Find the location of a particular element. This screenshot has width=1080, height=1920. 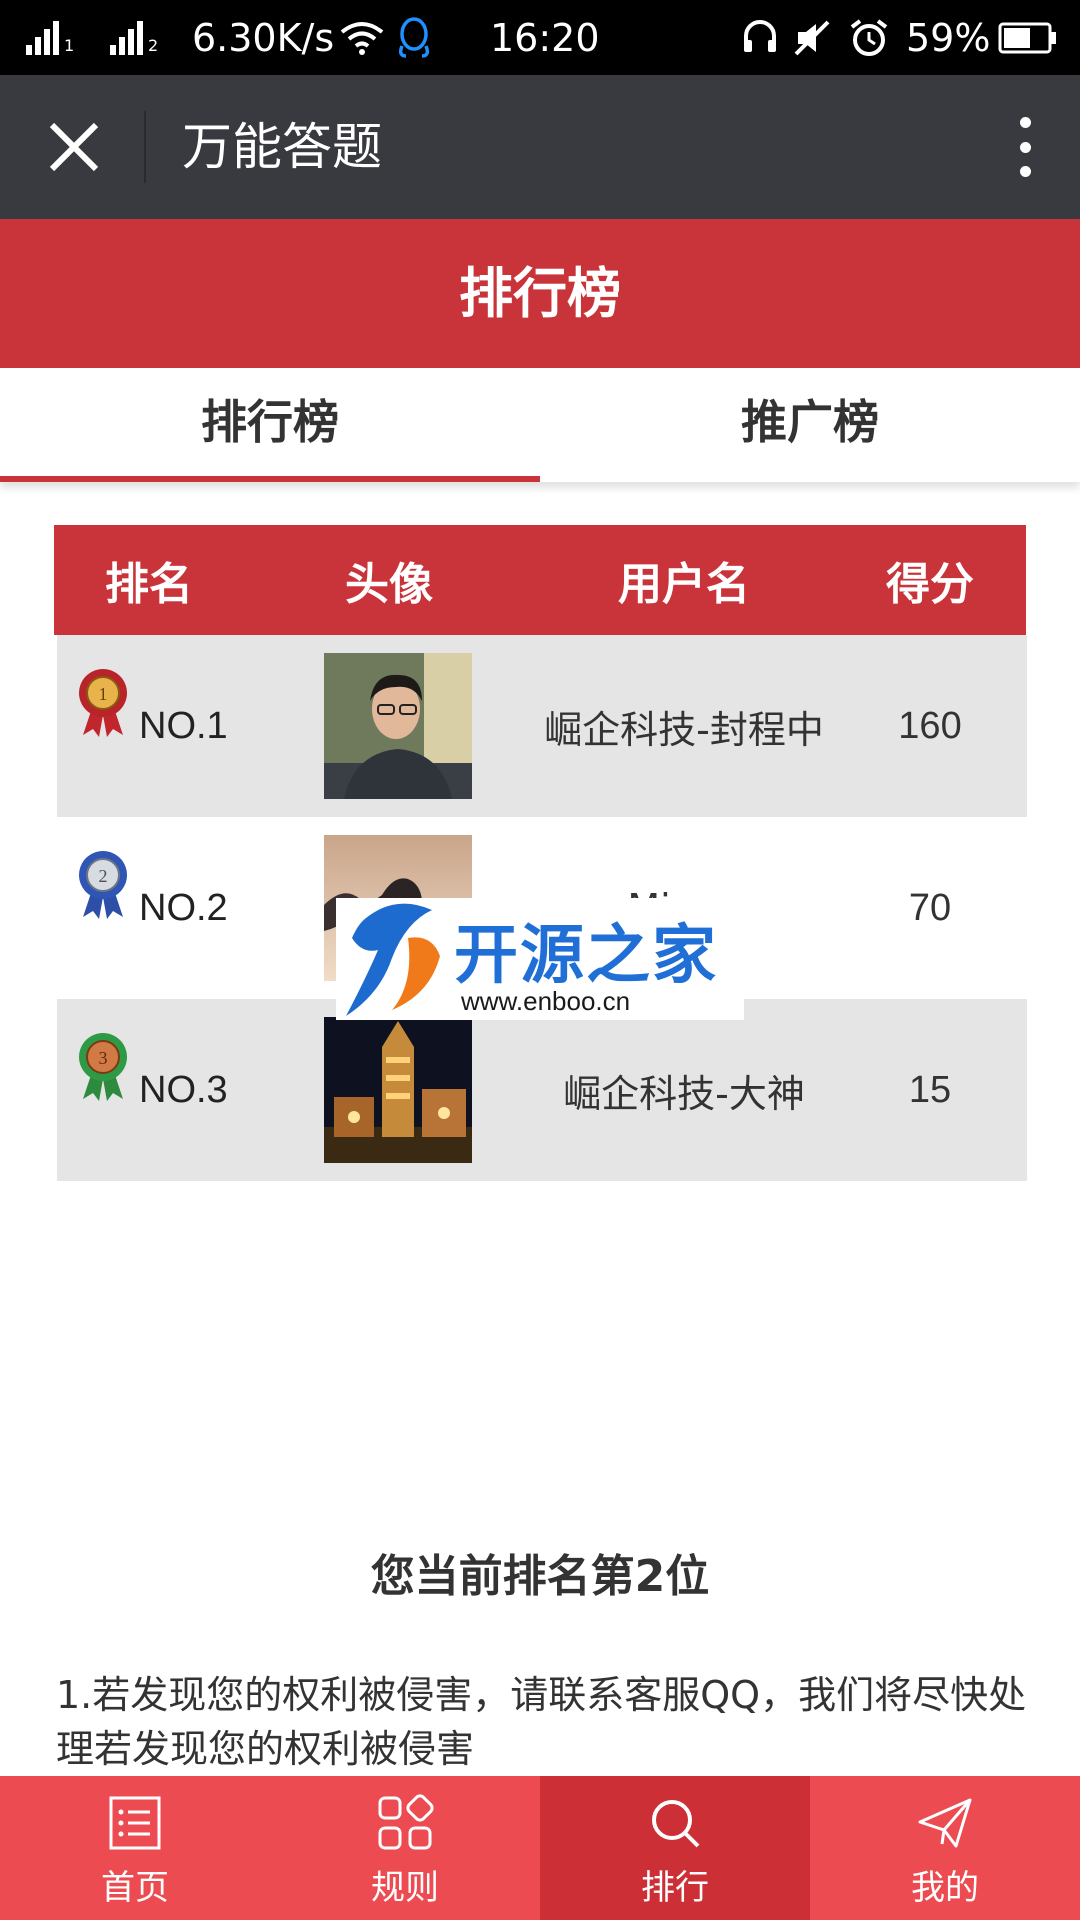

rank-label: NO.1 is located at coordinates (183, 726).